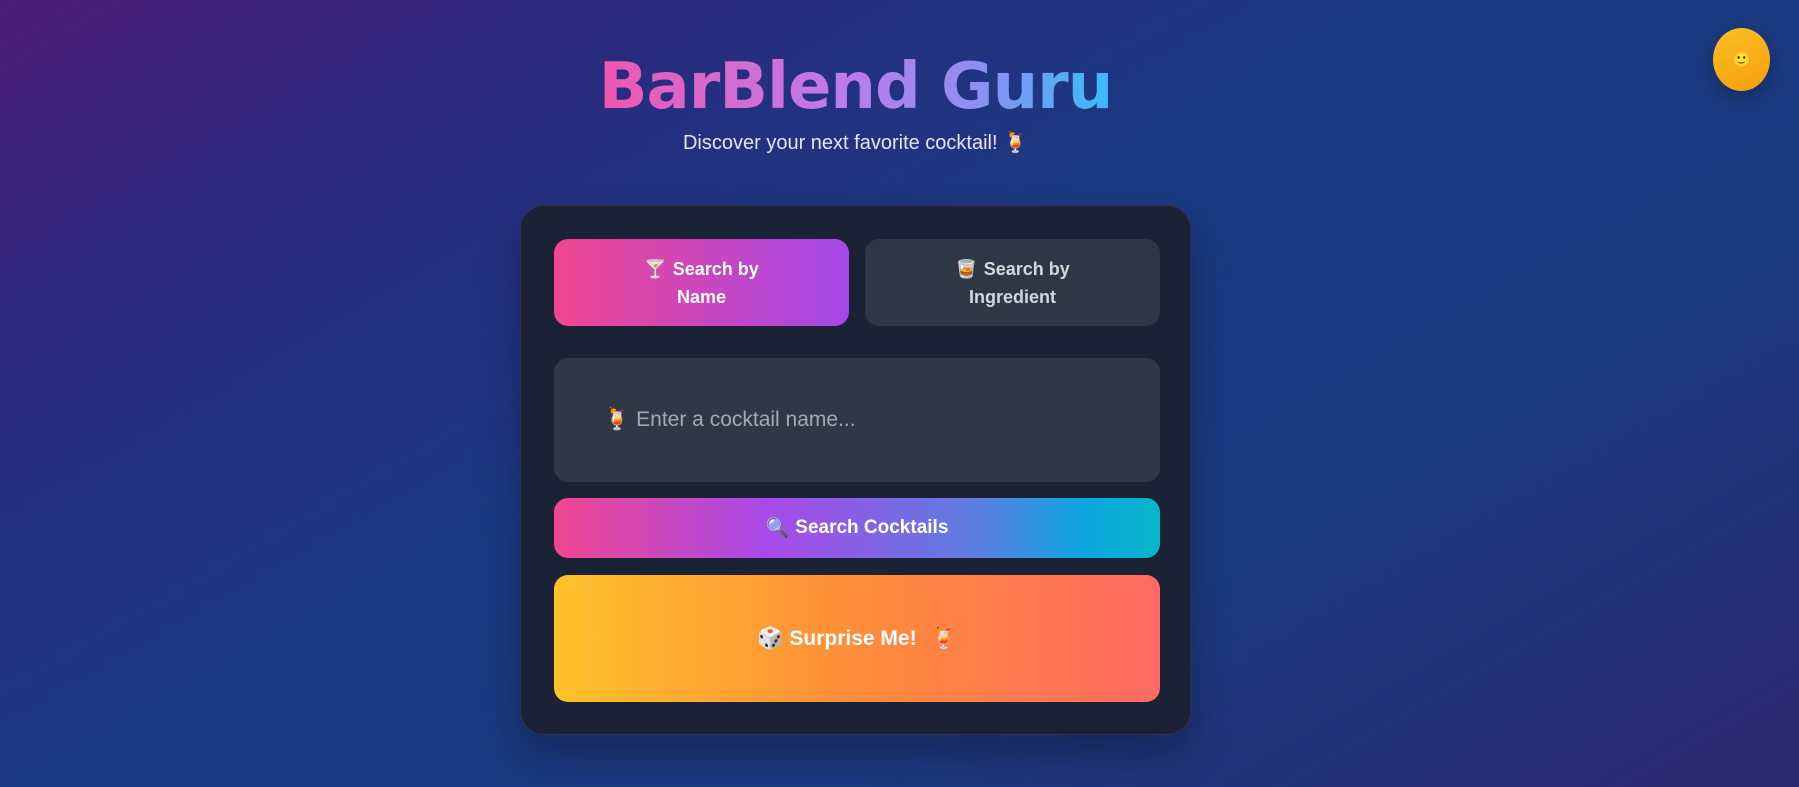 This screenshot has width=1799, height=787. I want to click on tab-search-by-name: 🍸 Search by Name, so click(701, 282).